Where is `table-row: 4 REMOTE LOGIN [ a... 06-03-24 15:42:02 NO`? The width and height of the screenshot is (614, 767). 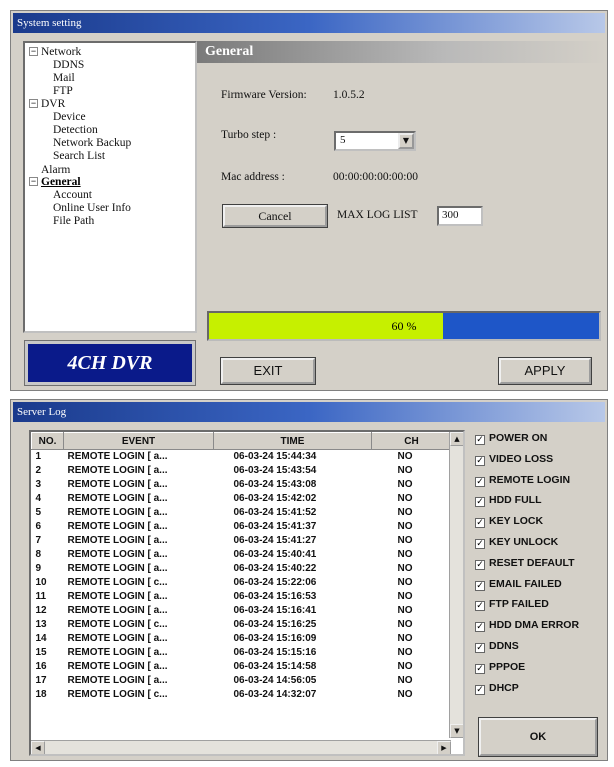 table-row: 4 REMOTE LOGIN [ a... 06-03-24 15:42:02 NO is located at coordinates (242, 499).